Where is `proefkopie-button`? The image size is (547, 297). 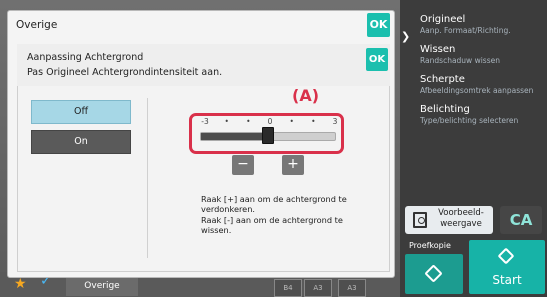
proefkopie-button is located at coordinates (434, 274).